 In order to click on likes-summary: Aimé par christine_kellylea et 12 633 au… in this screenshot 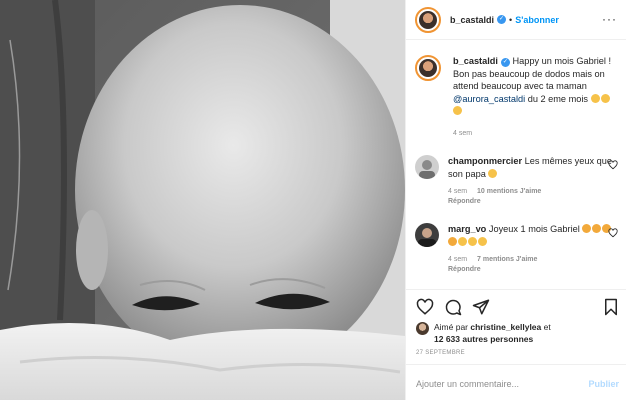, I will do `click(518, 333)`.